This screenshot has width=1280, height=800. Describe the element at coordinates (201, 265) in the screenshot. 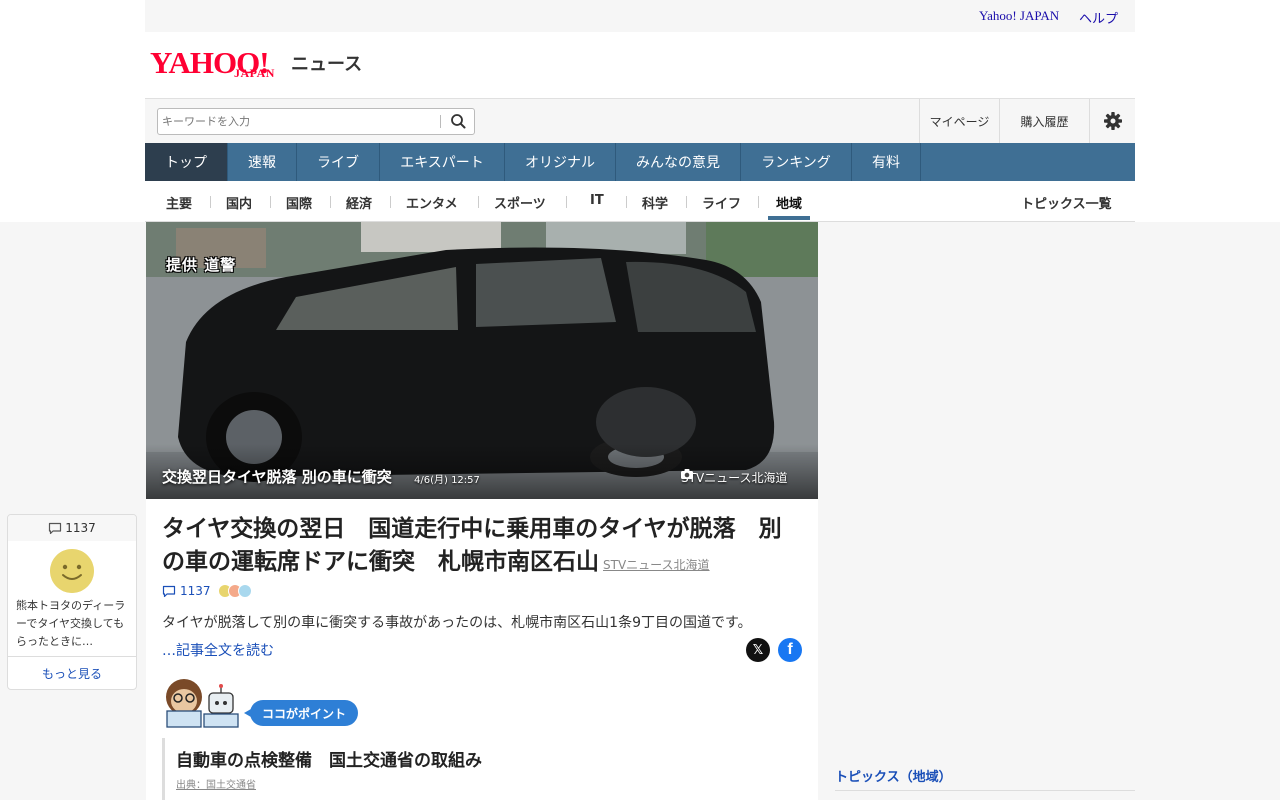

I see `photo-watermark: 提供 道警` at that location.